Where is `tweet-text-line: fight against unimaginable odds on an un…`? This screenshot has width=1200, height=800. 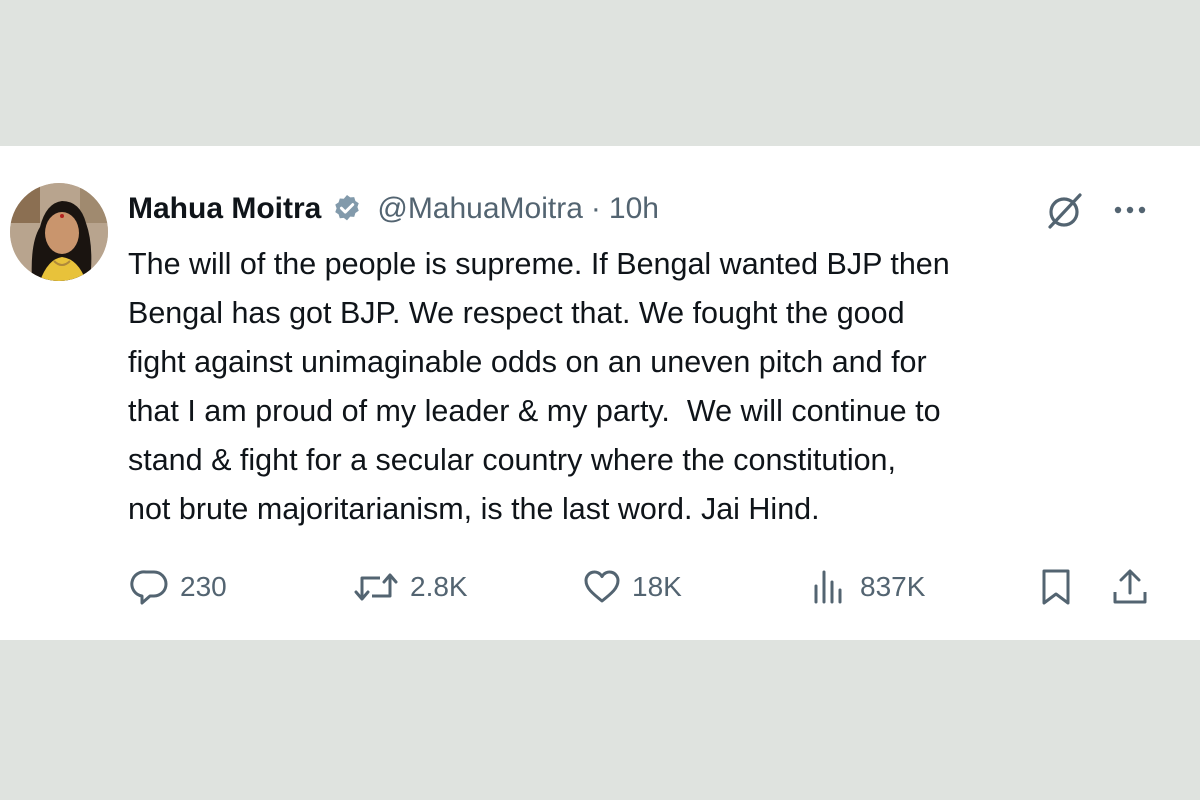 tweet-text-line: fight against unimaginable odds on an un… is located at coordinates (527, 362).